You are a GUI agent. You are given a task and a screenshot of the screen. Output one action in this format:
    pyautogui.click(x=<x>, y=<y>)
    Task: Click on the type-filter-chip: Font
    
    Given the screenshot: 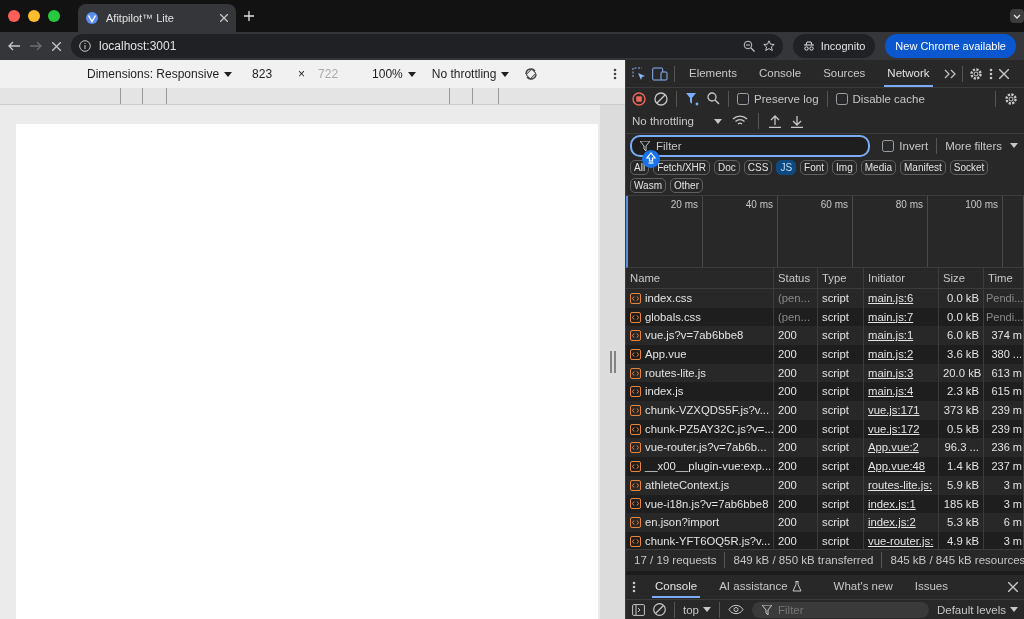 What is the action you would take?
    pyautogui.click(x=814, y=167)
    